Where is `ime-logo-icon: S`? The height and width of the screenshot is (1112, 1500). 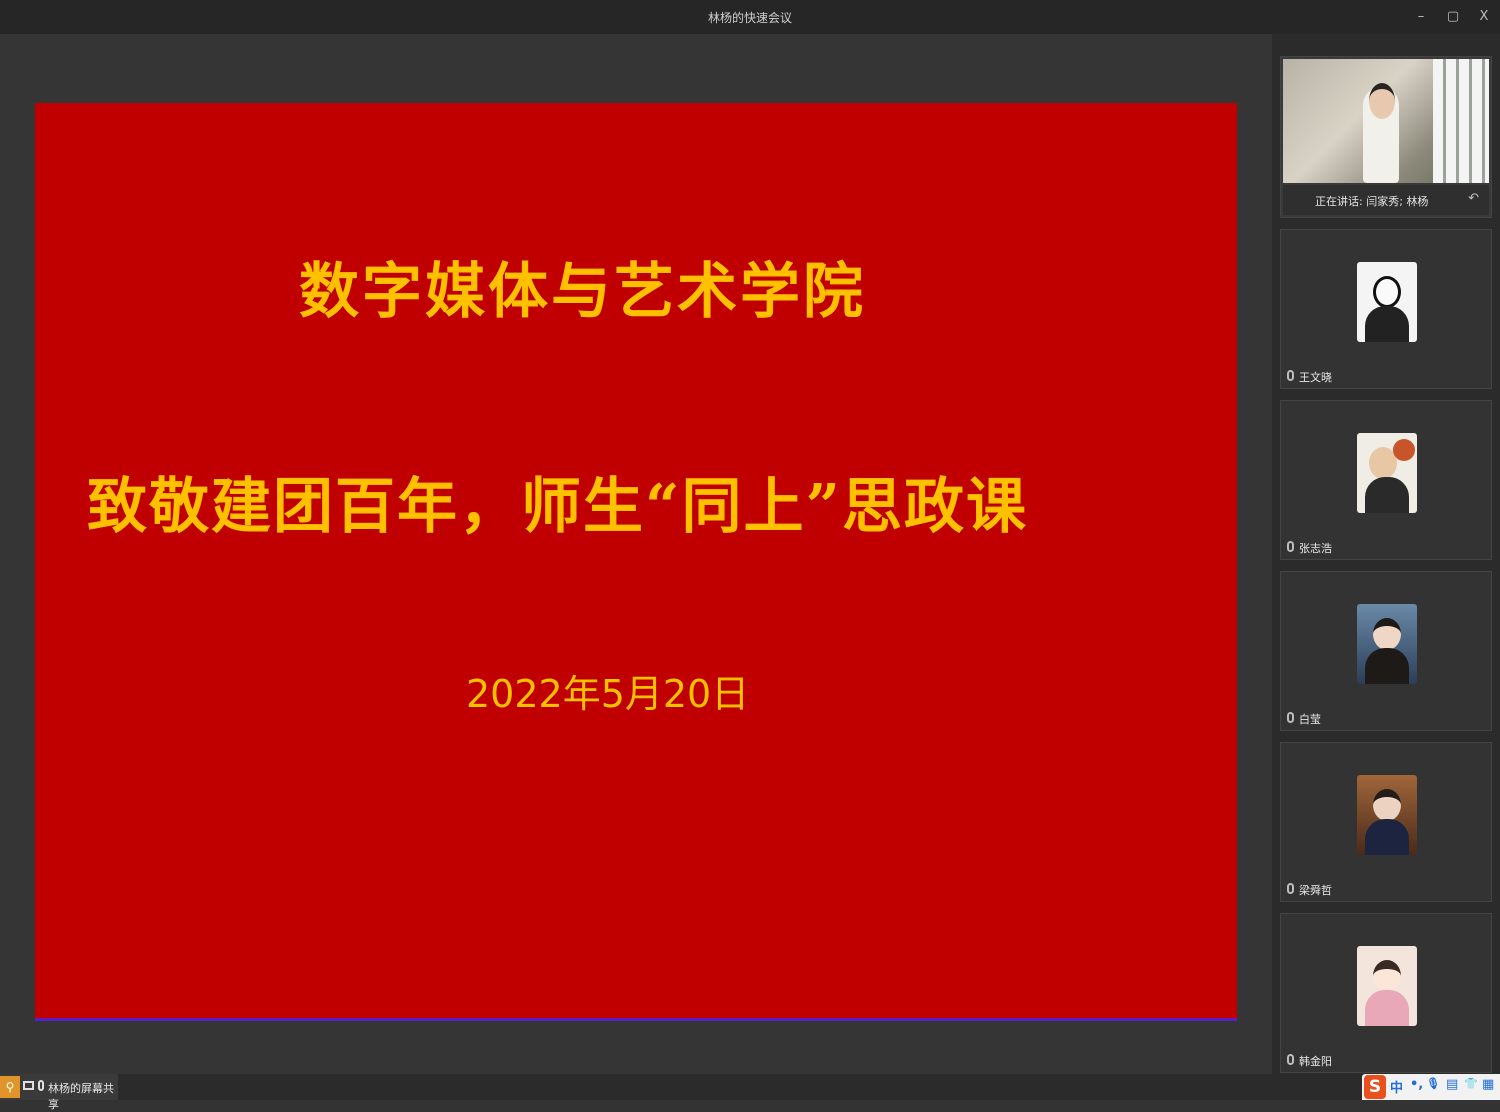 ime-logo-icon: S is located at coordinates (1375, 1087).